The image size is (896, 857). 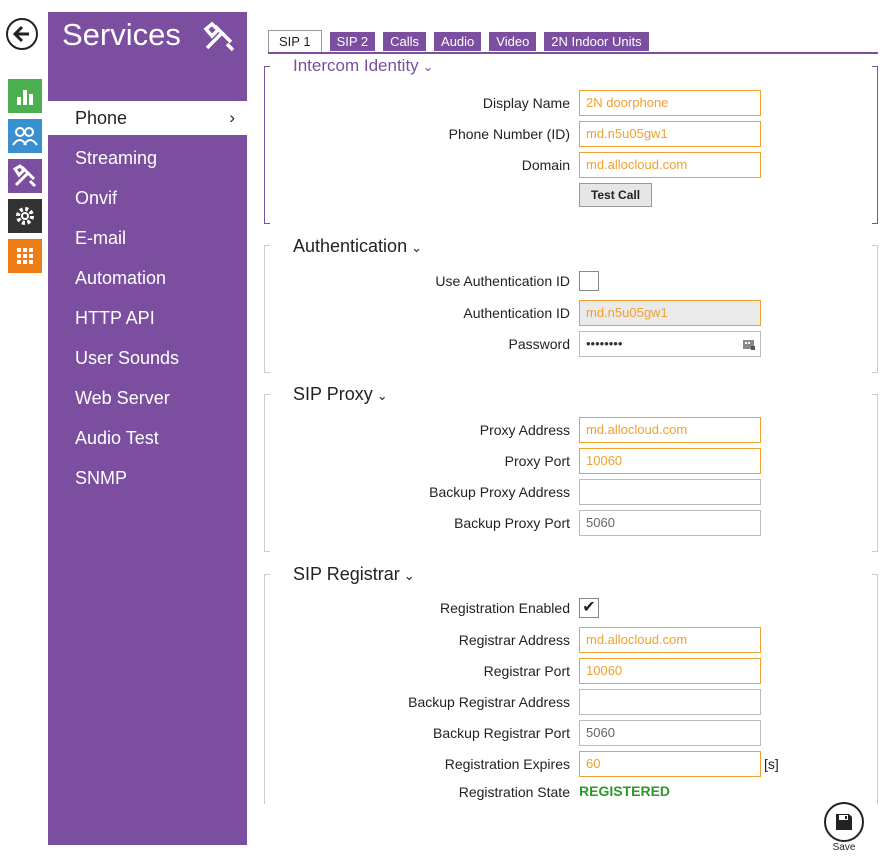 What do you see at coordinates (147, 358) in the screenshot?
I see `sidebar-item-user-sounds: User Sounds` at bounding box center [147, 358].